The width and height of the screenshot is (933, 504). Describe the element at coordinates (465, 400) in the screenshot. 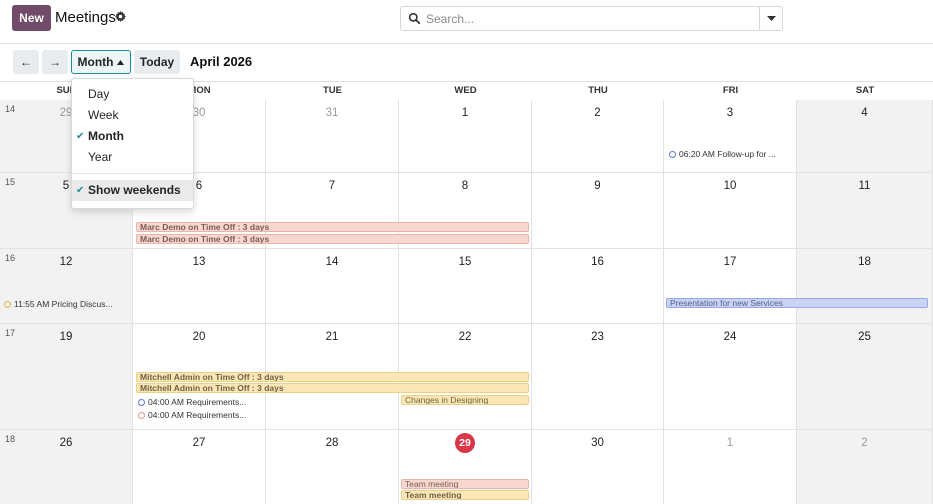

I see `calendar-event: Changes in Designing` at that location.